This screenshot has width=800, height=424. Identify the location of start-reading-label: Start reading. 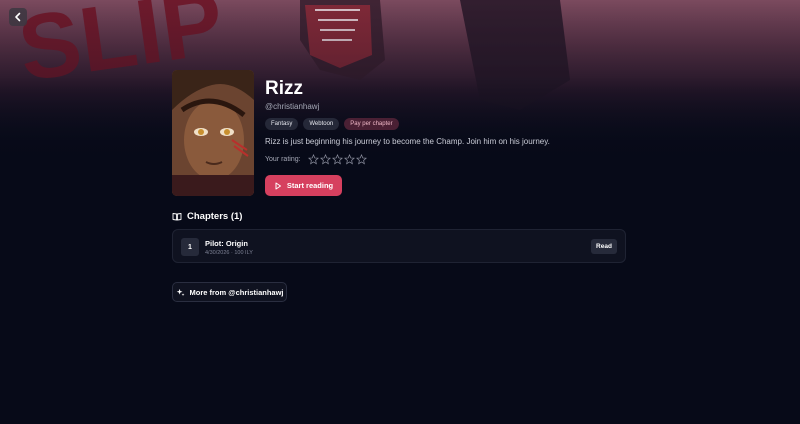
(310, 185).